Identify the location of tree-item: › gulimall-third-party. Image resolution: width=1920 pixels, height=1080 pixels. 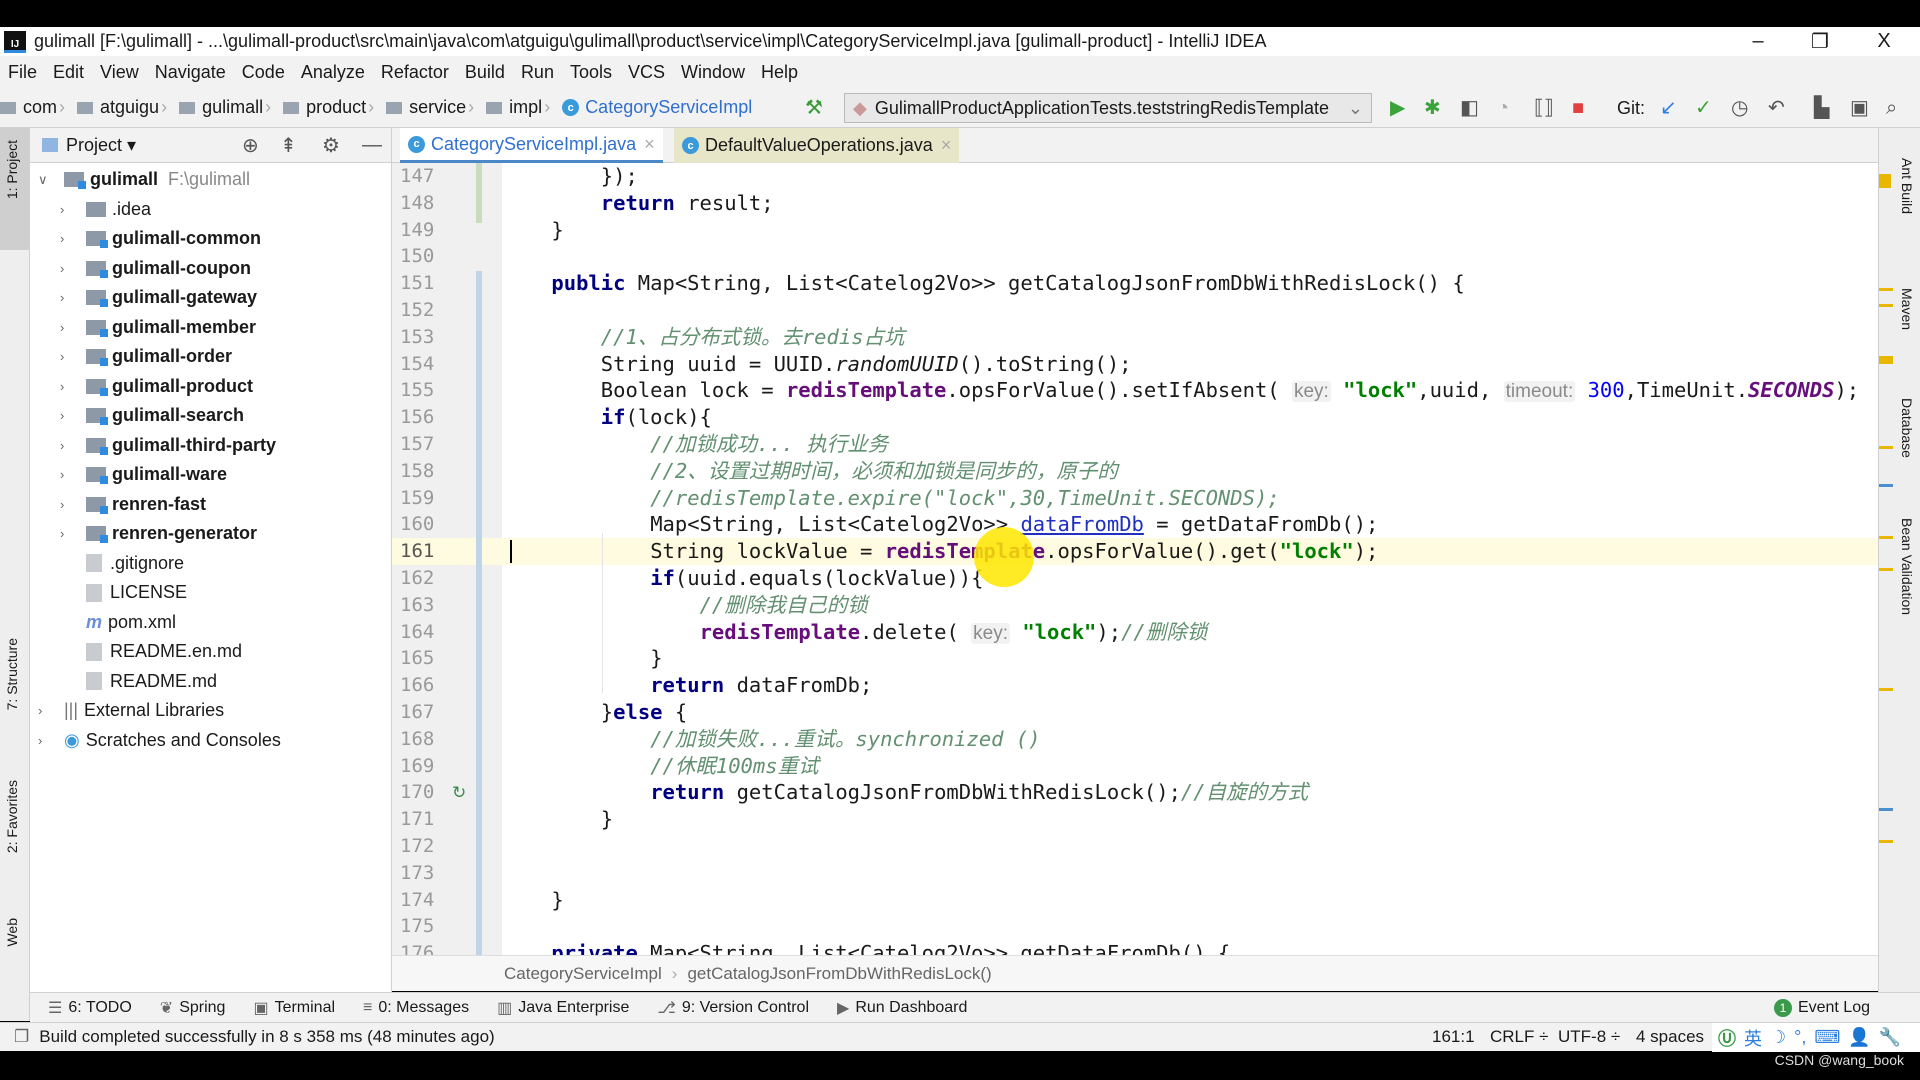
(168, 445).